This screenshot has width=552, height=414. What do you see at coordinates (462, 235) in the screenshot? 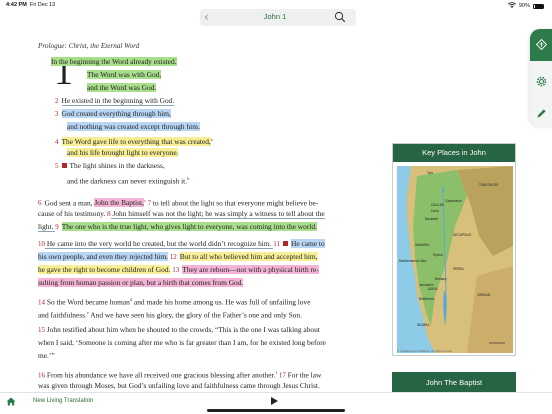
I see `svg-text: DECAPOLIS` at bounding box center [462, 235].